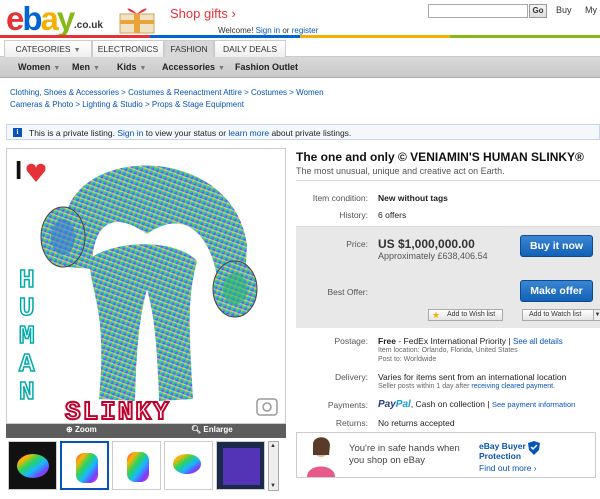  What do you see at coordinates (426, 244) in the screenshot?
I see `price-value: US $1,000,000.00` at bounding box center [426, 244].